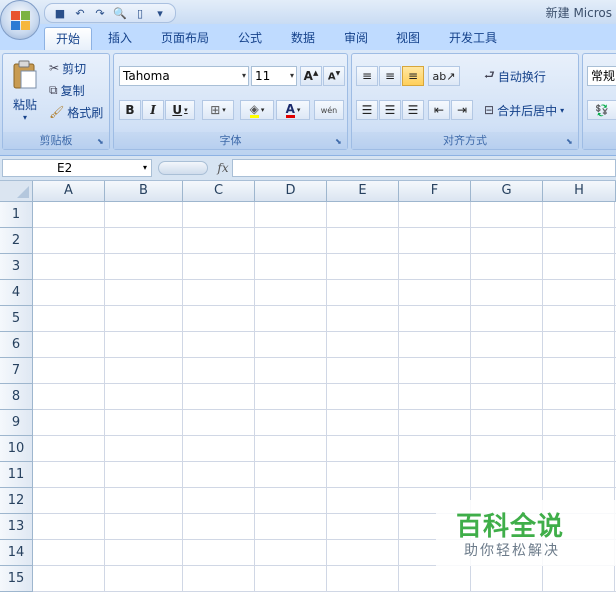  Describe the element at coordinates (153, 110) in the screenshot. I see `italic-button: I` at that location.